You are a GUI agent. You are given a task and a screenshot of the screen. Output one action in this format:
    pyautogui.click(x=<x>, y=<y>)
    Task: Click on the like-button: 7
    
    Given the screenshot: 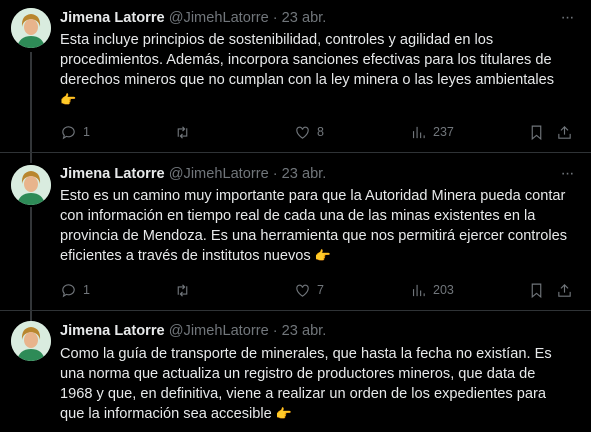 What is the action you would take?
    pyautogui.click(x=309, y=290)
    